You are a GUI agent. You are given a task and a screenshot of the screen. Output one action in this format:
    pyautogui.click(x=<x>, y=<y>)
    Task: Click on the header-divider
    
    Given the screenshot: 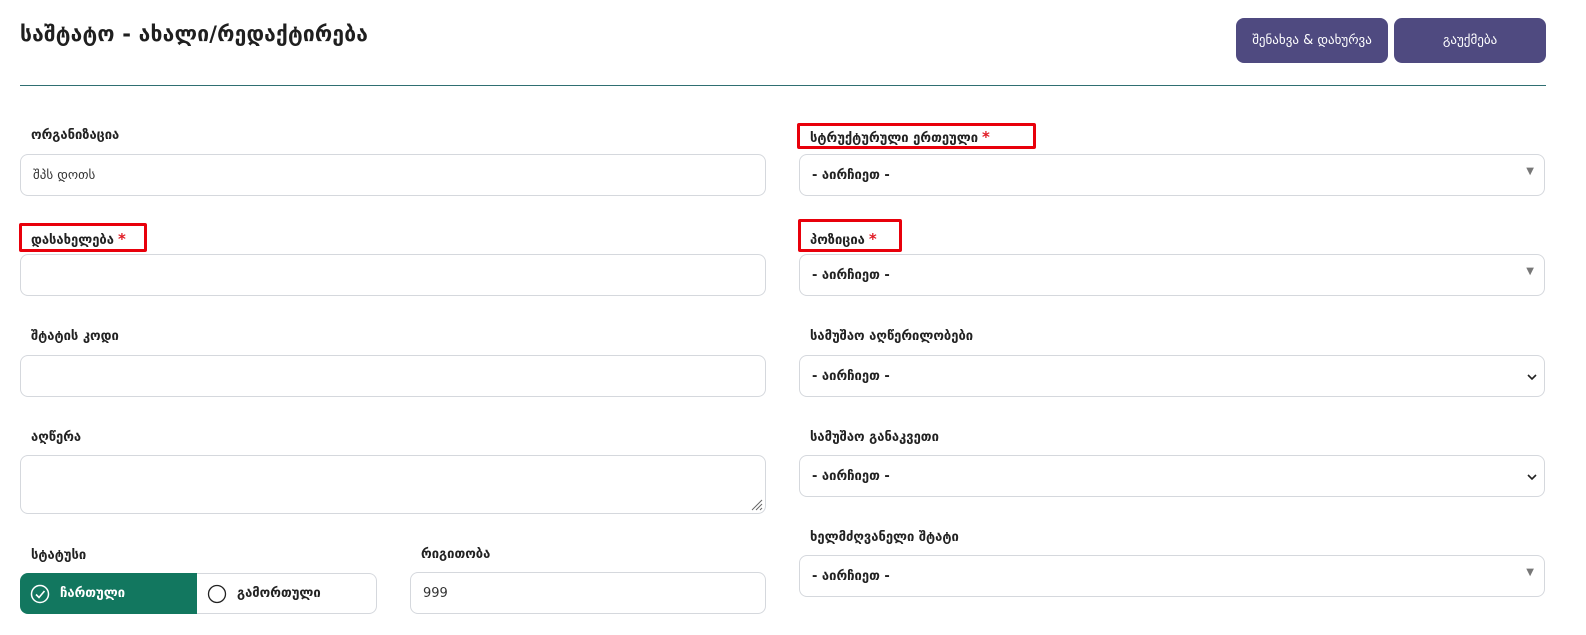 What is the action you would take?
    pyautogui.click(x=783, y=85)
    